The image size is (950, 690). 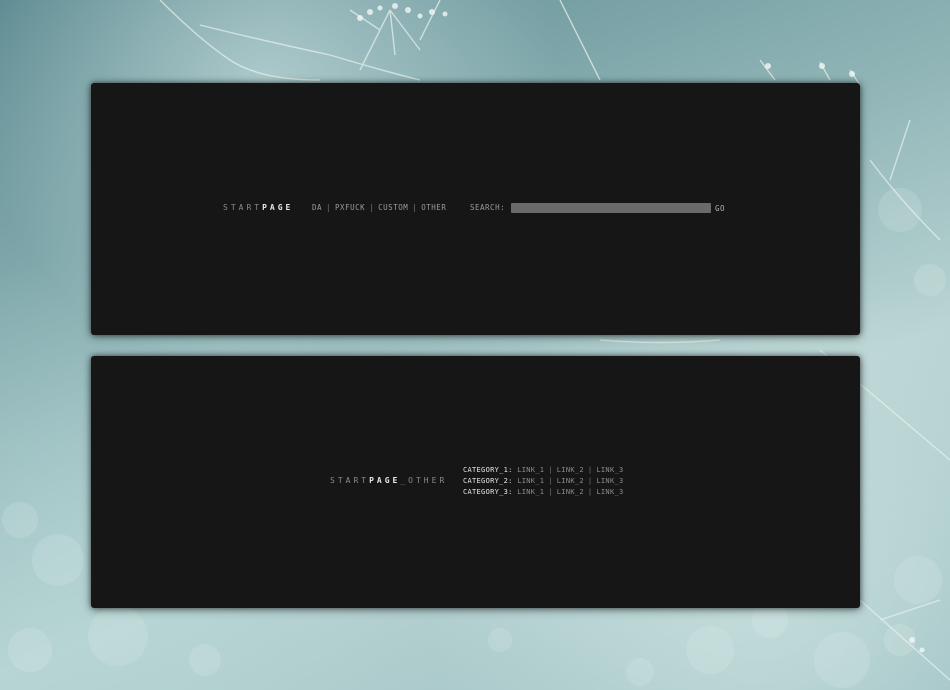 I want to click on category-row: CATEGORY_2: LINK_1 | LINK_2 | LINK_3, so click(x=543, y=481).